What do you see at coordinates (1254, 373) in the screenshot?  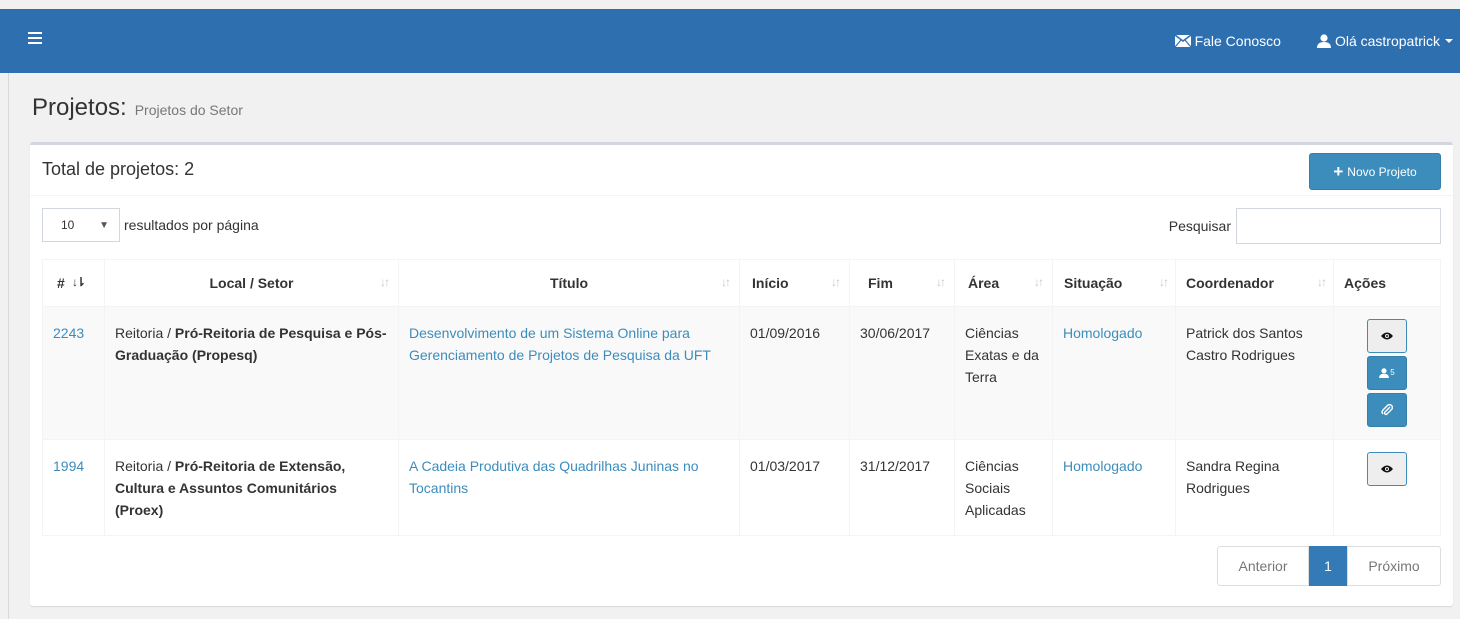 I see `row-coordinator-cell: Patrick dos Santos Castro Rodrigues` at bounding box center [1254, 373].